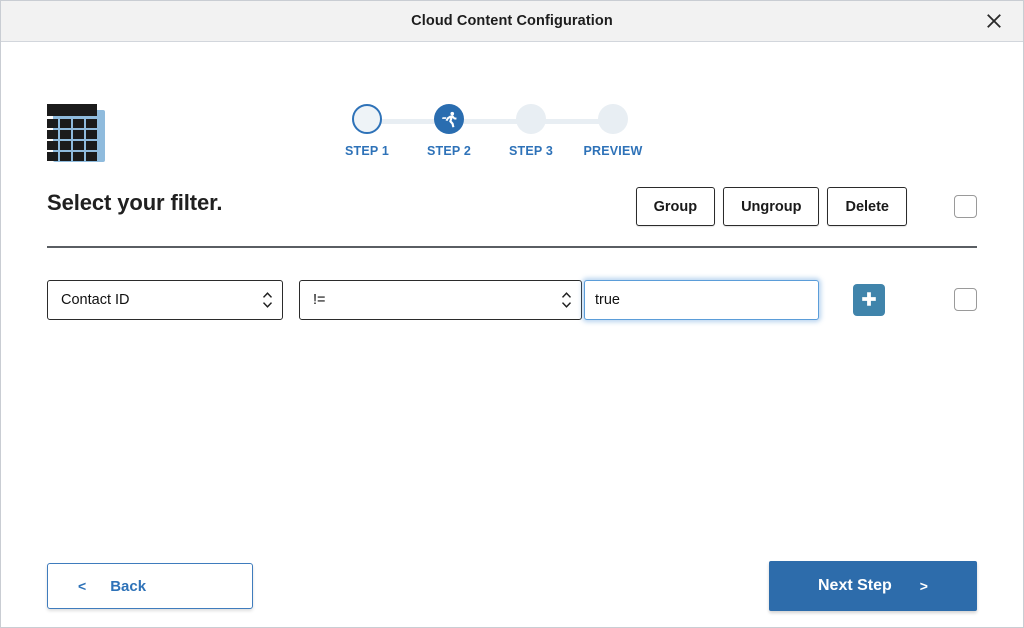 This screenshot has height=628, width=1024. Describe the element at coordinates (449, 151) in the screenshot. I see `stepper-label-step-2: STEP 2` at that location.